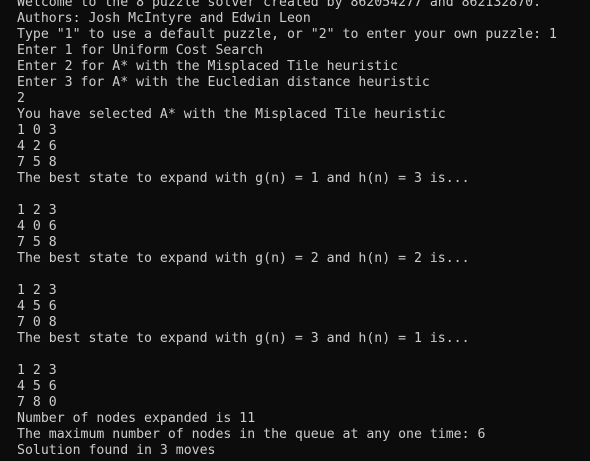 The height and width of the screenshot is (461, 590). I want to click on console-line: Solution found in 3 moves, so click(116, 450).